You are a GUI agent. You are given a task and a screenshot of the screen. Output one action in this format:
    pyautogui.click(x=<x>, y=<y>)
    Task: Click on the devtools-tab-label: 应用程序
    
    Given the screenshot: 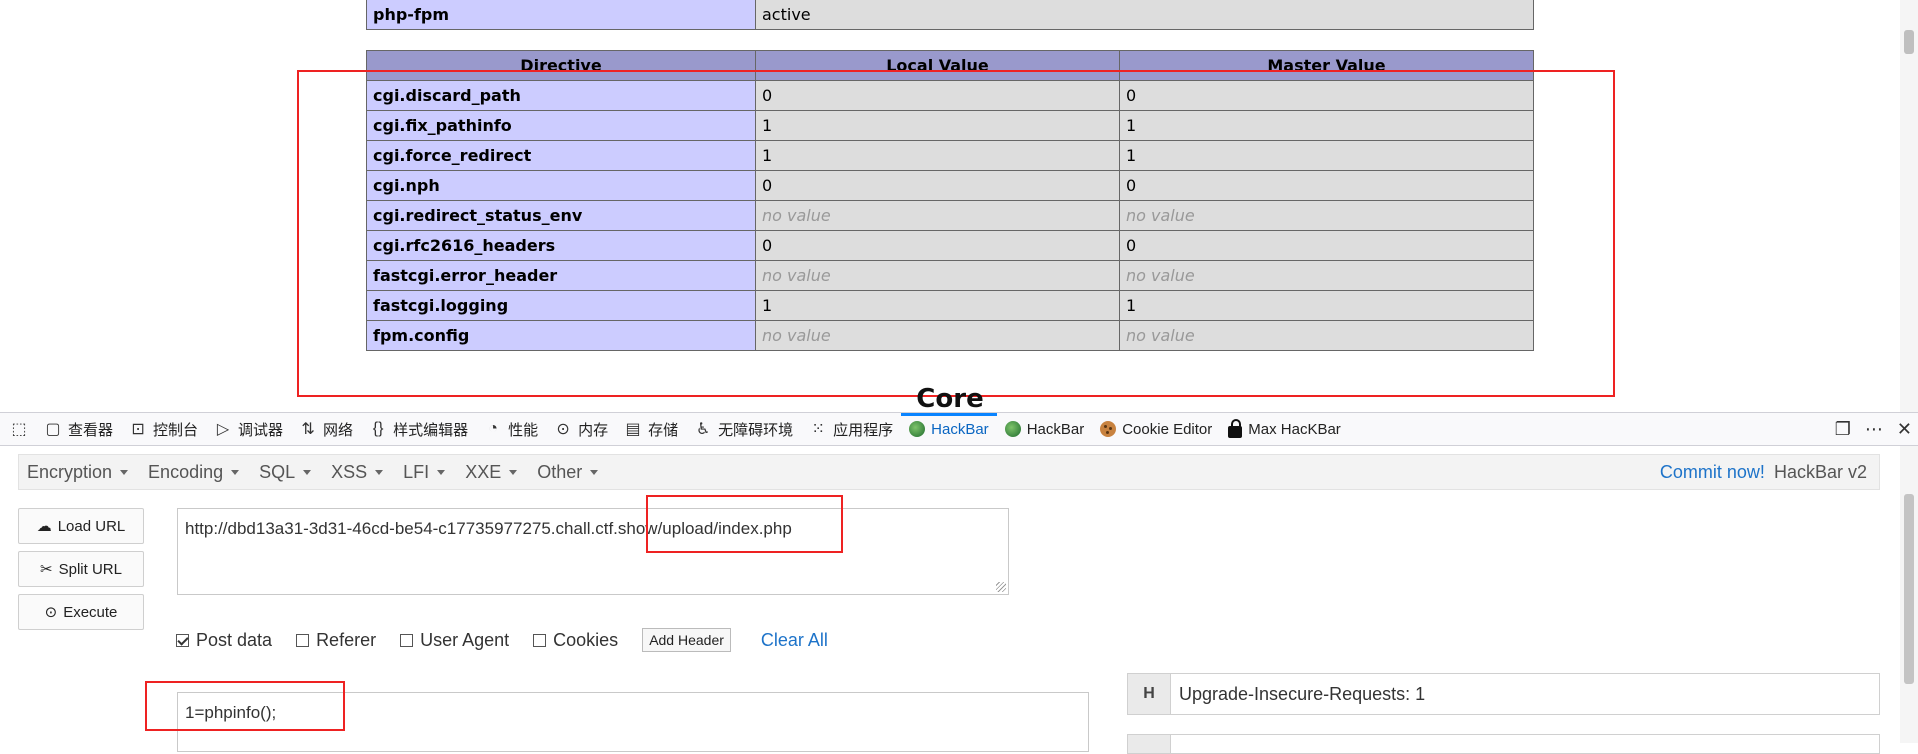 What is the action you would take?
    pyautogui.click(x=863, y=430)
    